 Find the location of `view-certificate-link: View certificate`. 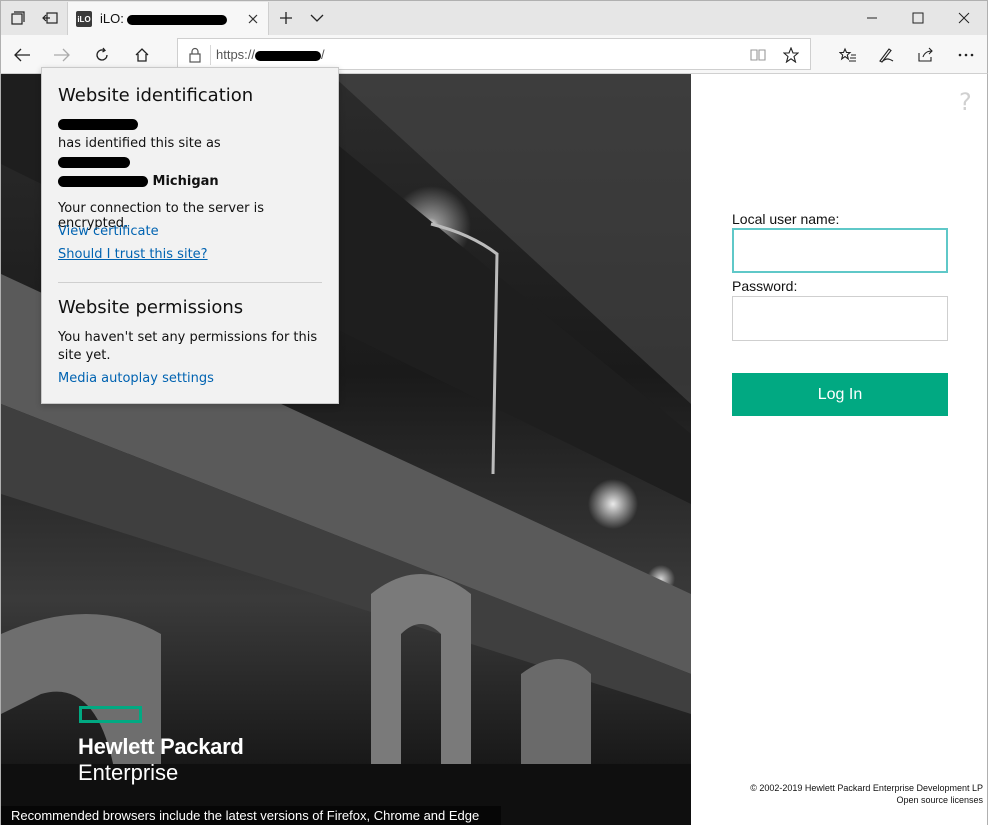

view-certificate-link: View certificate is located at coordinates (108, 231).